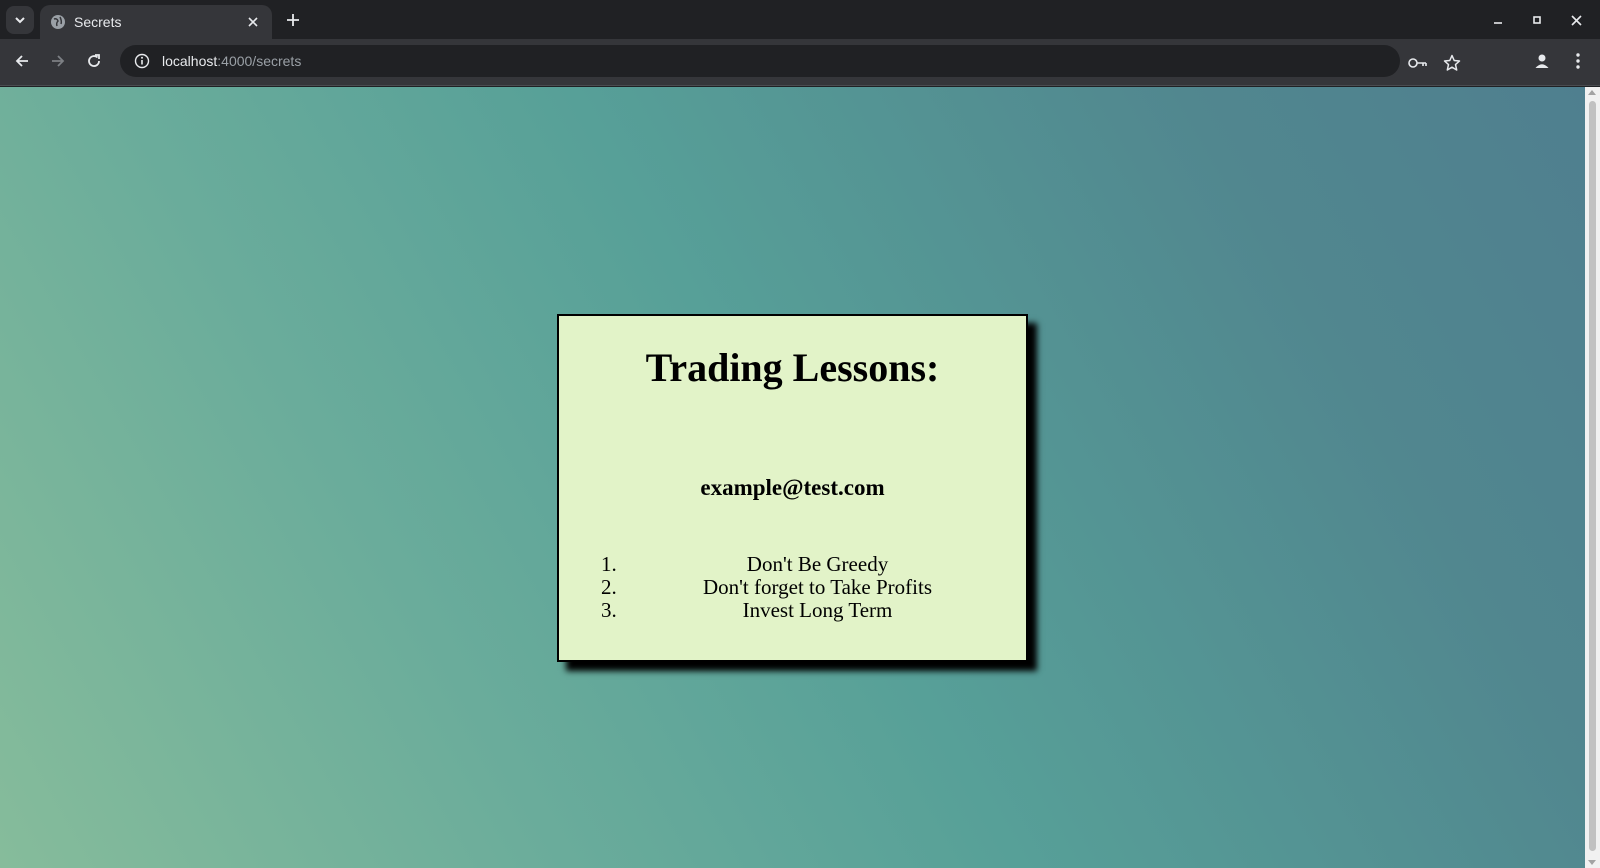 The image size is (1600, 868). I want to click on tab-secrets: Secrets, so click(156, 22).